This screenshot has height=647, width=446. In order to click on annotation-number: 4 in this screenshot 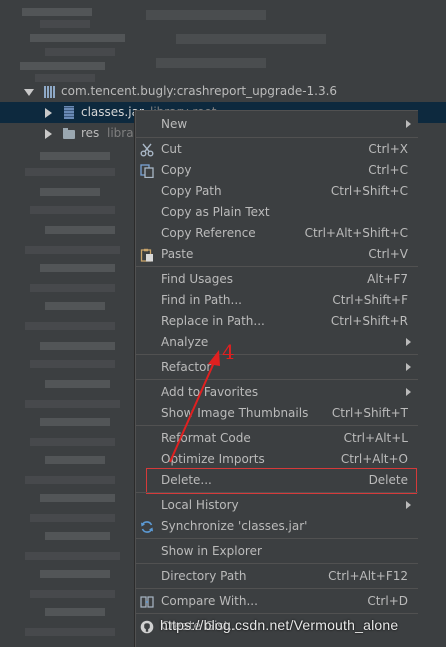, I will do `click(228, 352)`.